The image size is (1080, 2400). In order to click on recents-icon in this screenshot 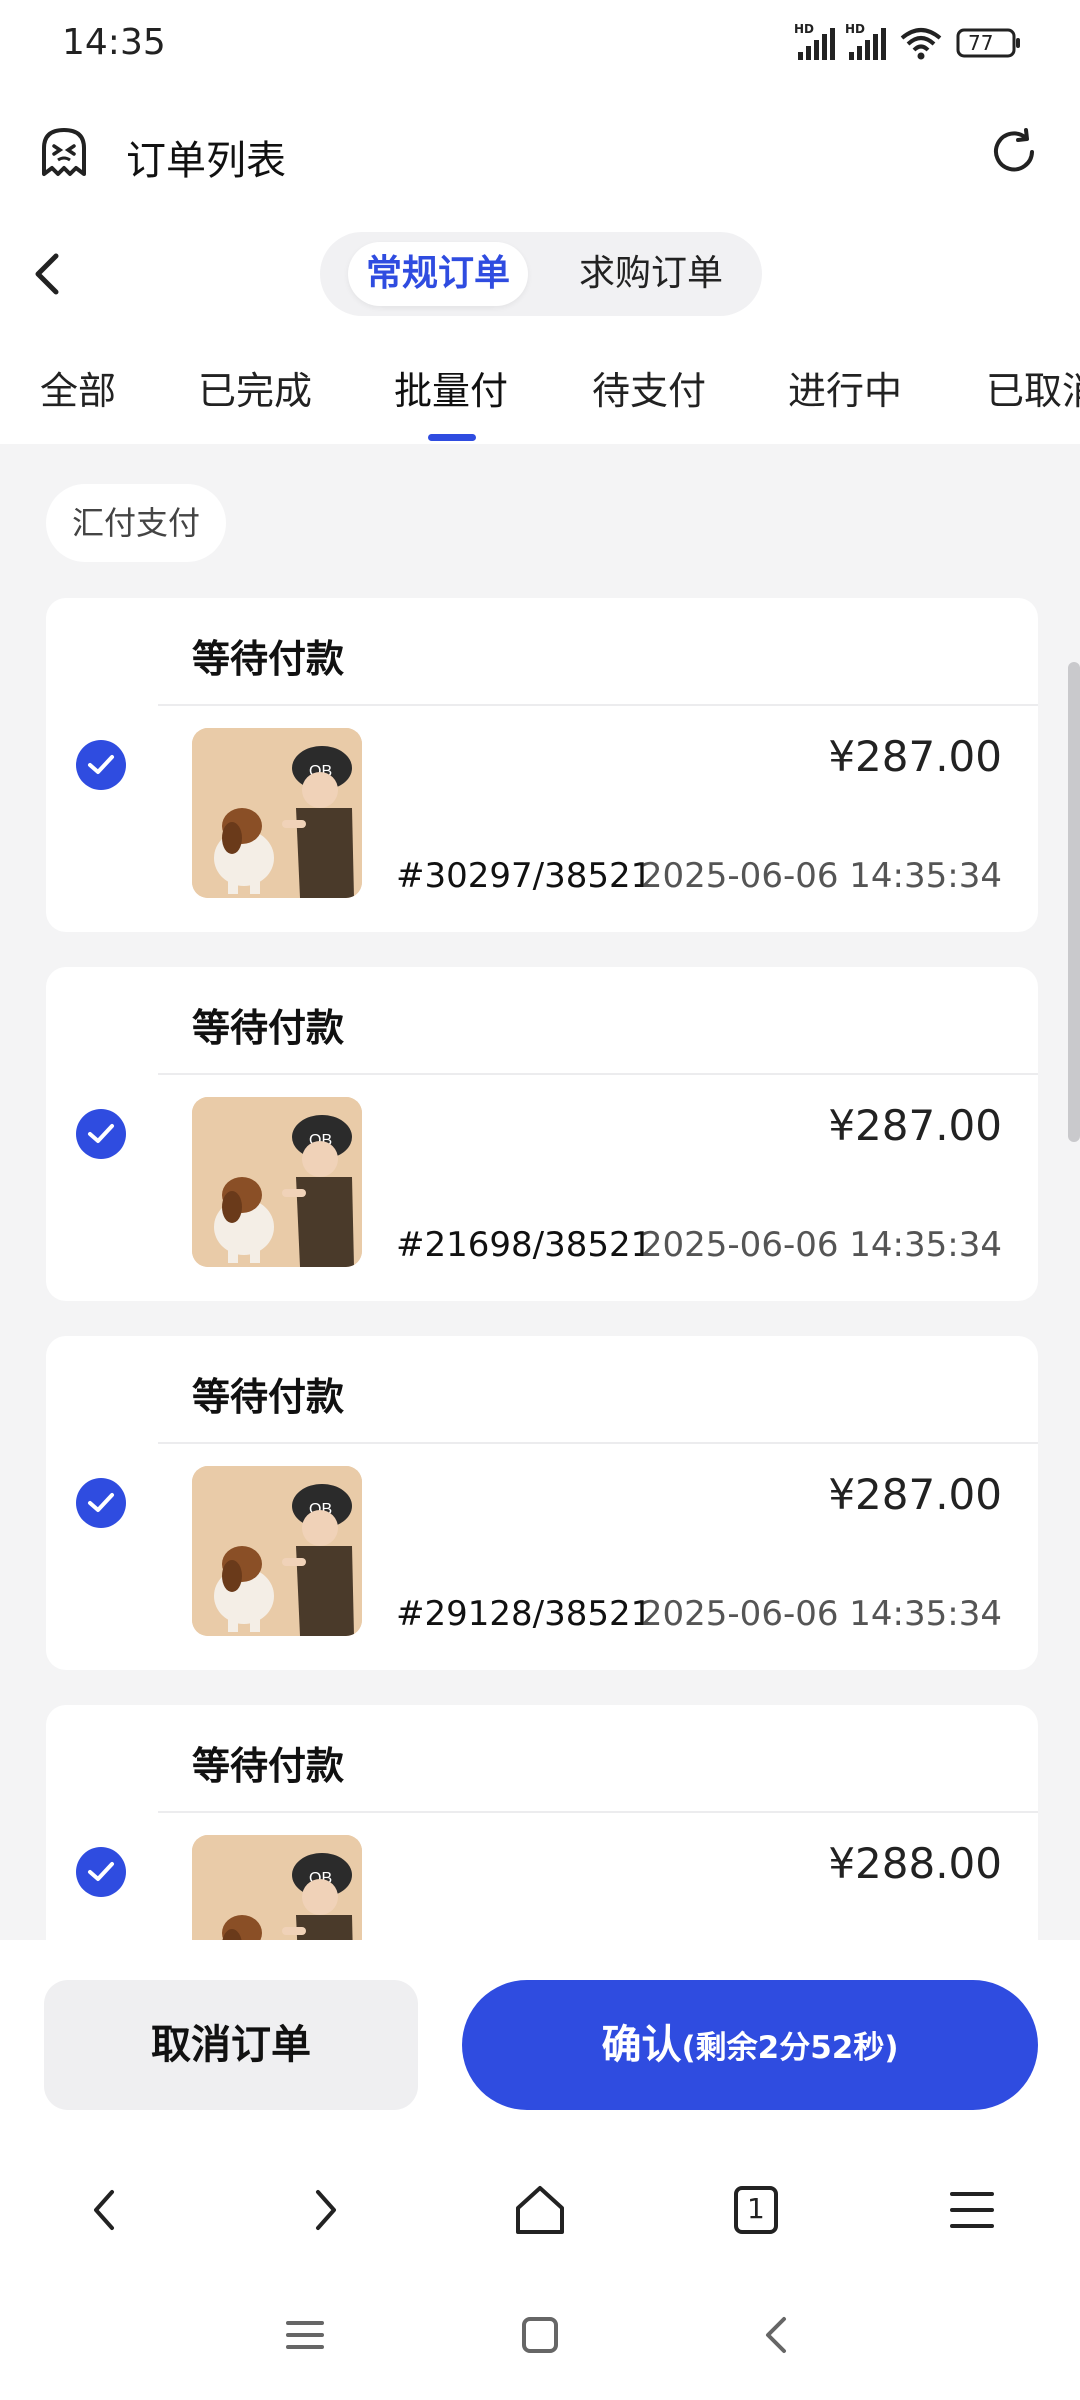, I will do `click(305, 2335)`.